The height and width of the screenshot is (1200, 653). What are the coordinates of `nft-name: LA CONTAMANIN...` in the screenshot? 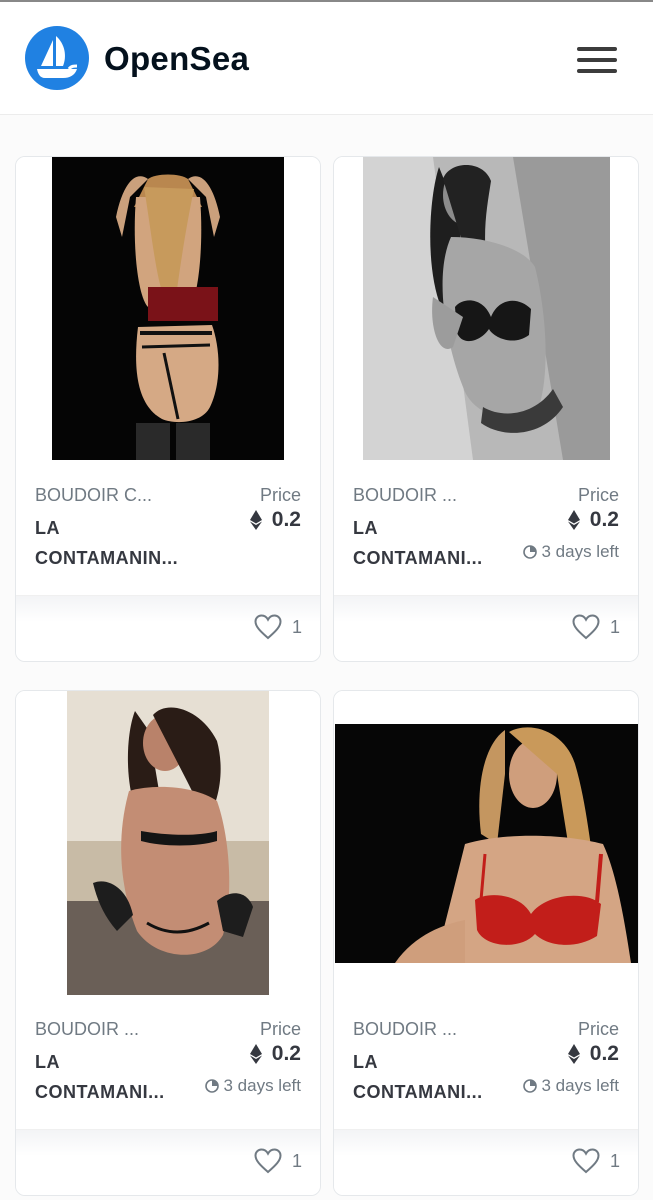 It's located at (112, 543).